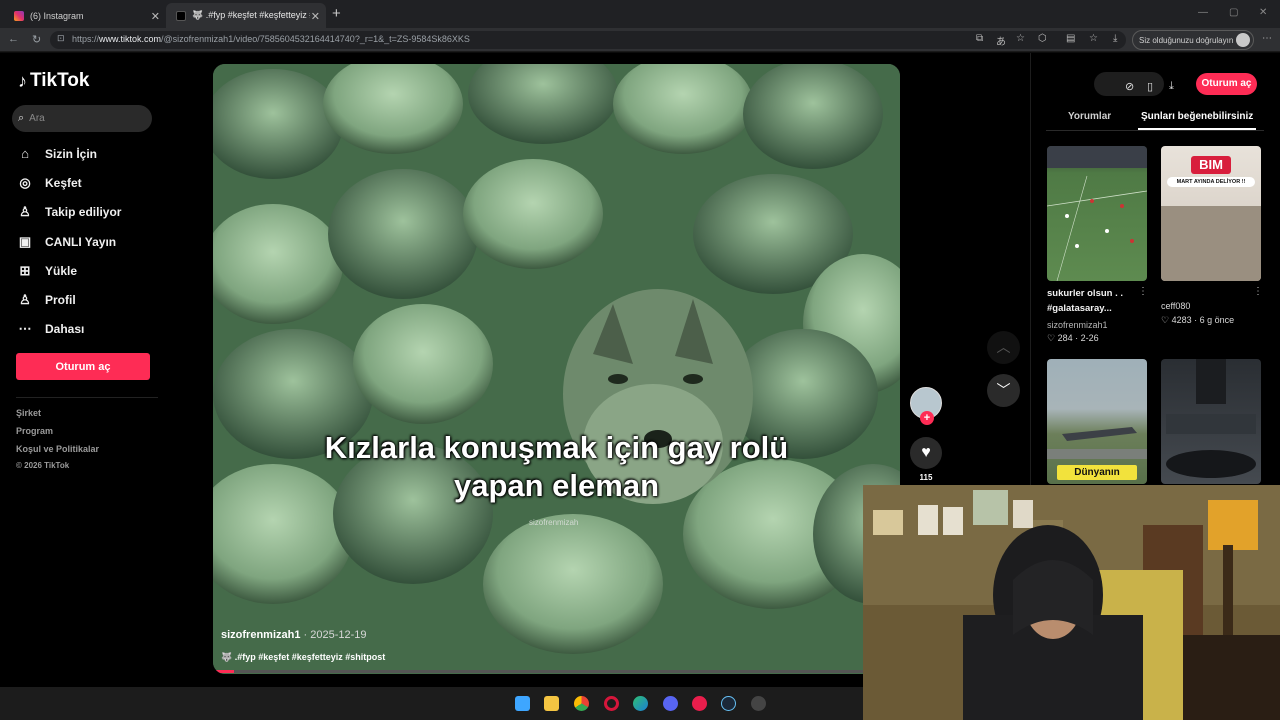  What do you see at coordinates (34, 431) in the screenshot?
I see `footer-link-program: Program` at bounding box center [34, 431].